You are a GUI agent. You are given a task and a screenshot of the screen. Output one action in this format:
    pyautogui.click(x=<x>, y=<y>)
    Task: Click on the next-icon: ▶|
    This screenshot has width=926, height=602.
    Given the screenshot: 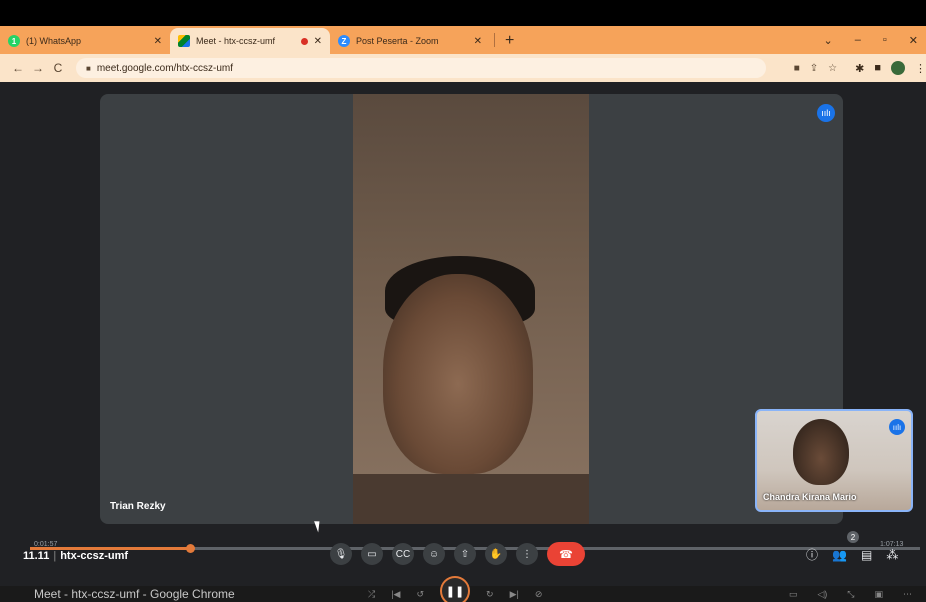 What is the action you would take?
    pyautogui.click(x=514, y=594)
    